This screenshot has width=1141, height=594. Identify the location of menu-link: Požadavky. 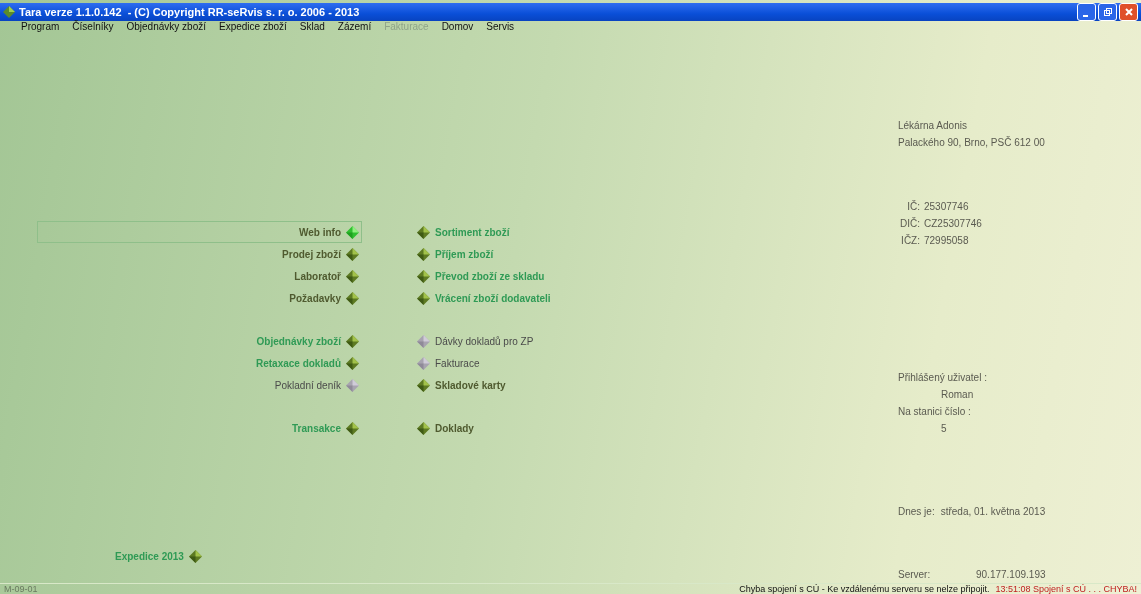
(315, 298).